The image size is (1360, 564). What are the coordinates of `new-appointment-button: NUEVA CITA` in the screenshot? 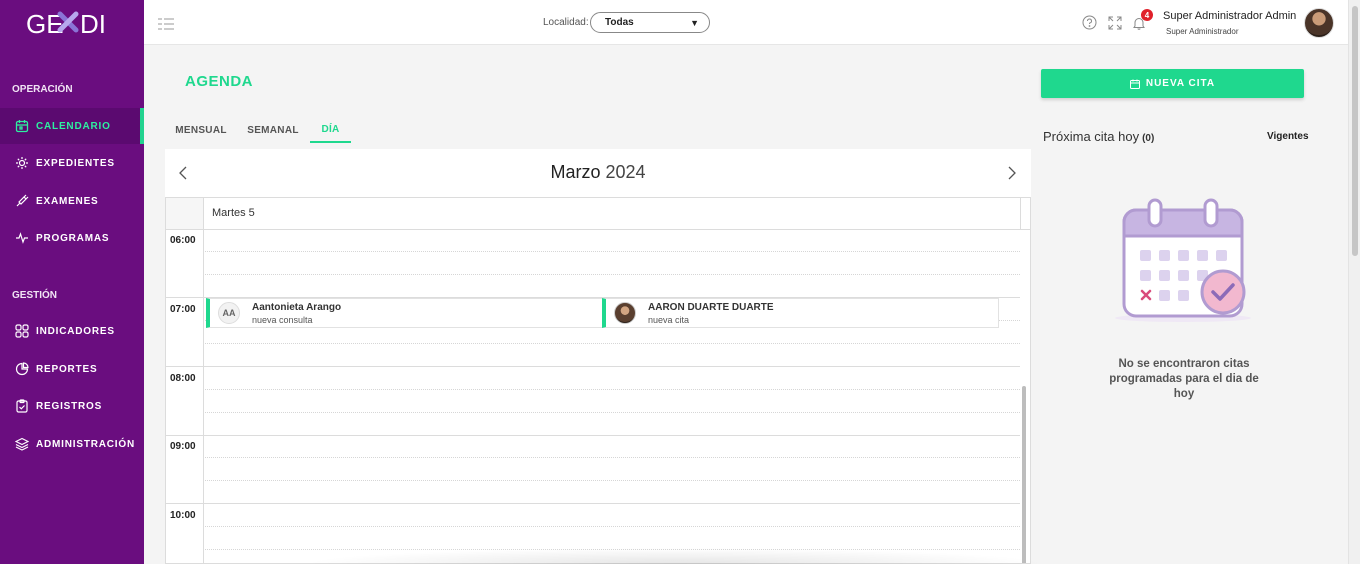 It's located at (1172, 83).